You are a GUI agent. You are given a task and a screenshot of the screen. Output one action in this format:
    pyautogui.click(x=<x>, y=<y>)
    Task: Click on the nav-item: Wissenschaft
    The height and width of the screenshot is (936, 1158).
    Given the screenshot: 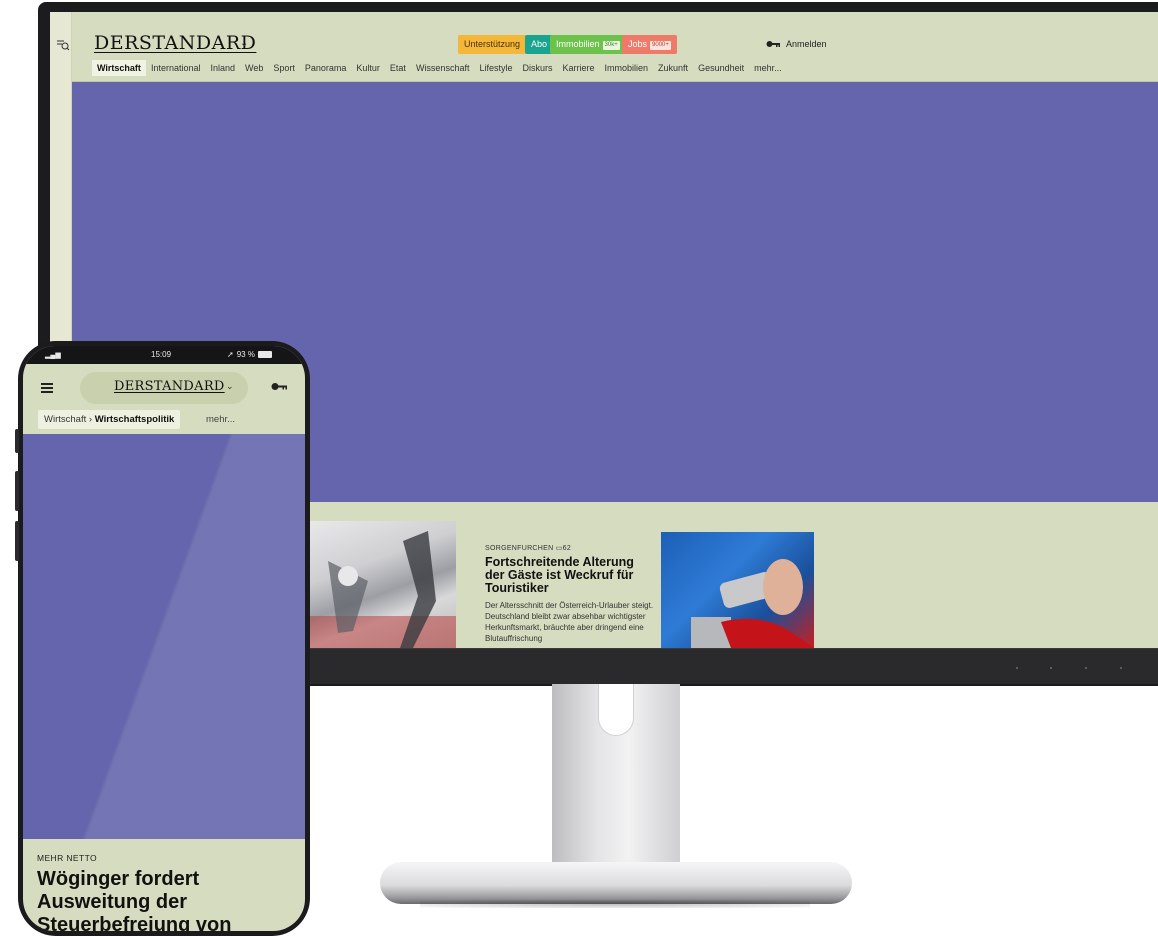 What is the action you would take?
    pyautogui.click(x=443, y=68)
    